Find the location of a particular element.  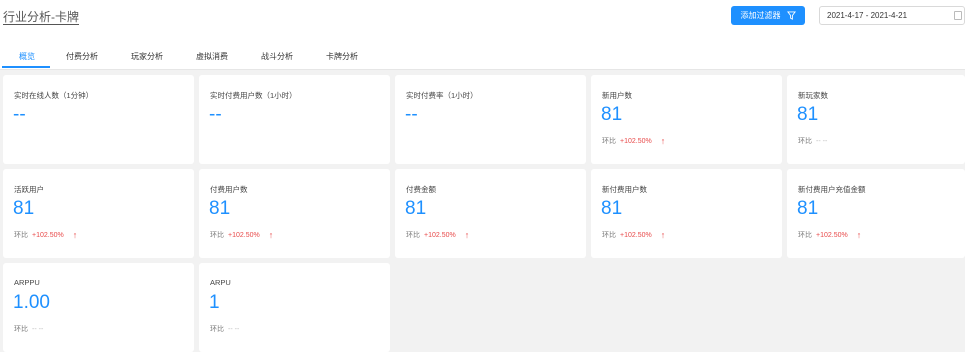

metric-card-active-users: 活跃用户 81 环比 +102.50% ↑ is located at coordinates (98, 213).